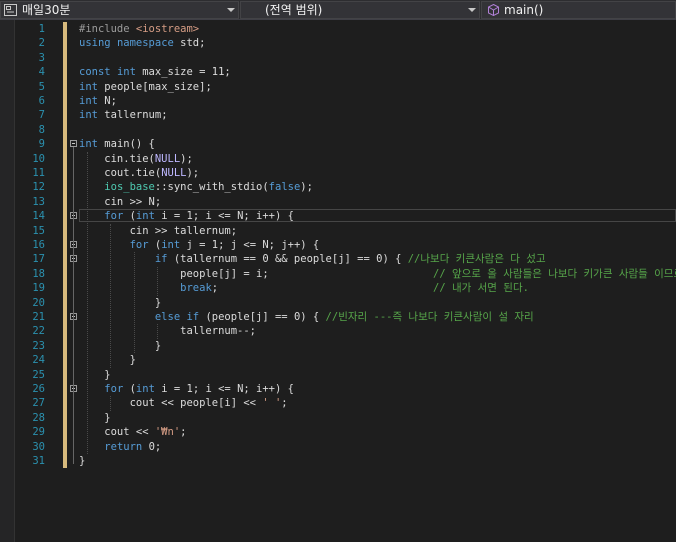 This screenshot has height=542, width=676. What do you see at coordinates (338, 130) in the screenshot?
I see `code-line: 8` at bounding box center [338, 130].